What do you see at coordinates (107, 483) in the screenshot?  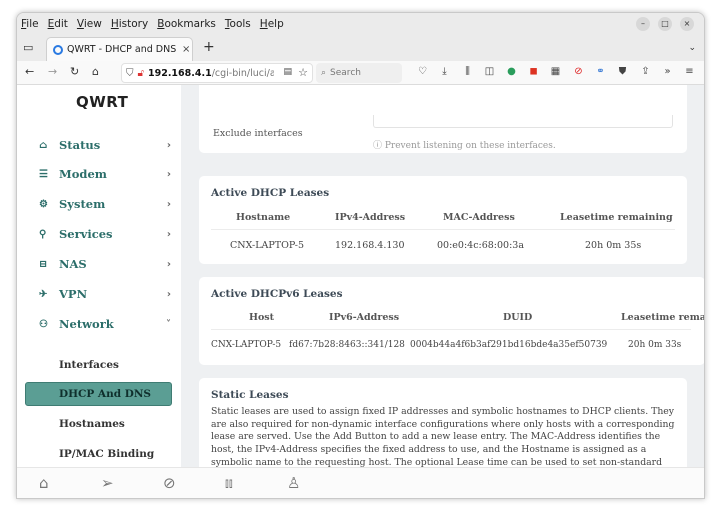 I see `send-icon: ➢` at bounding box center [107, 483].